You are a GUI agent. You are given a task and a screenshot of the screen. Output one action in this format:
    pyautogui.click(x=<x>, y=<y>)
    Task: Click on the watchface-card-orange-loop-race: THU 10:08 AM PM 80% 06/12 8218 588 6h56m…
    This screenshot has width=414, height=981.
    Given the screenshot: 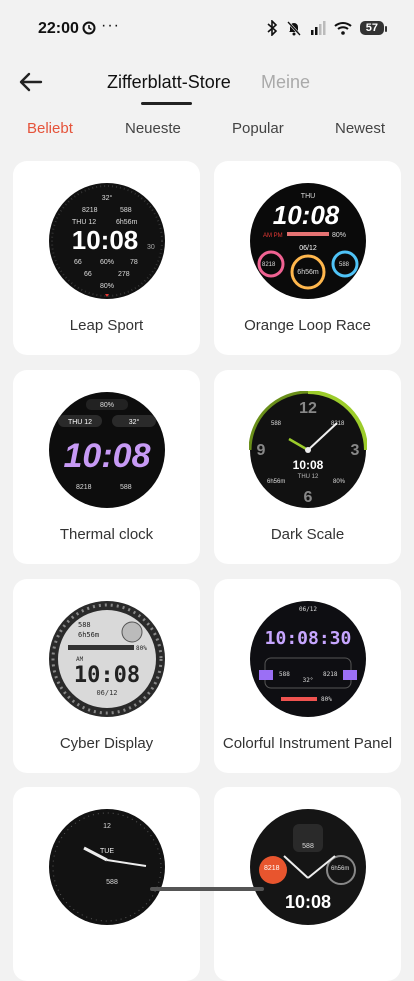 What is the action you would take?
    pyautogui.click(x=307, y=258)
    